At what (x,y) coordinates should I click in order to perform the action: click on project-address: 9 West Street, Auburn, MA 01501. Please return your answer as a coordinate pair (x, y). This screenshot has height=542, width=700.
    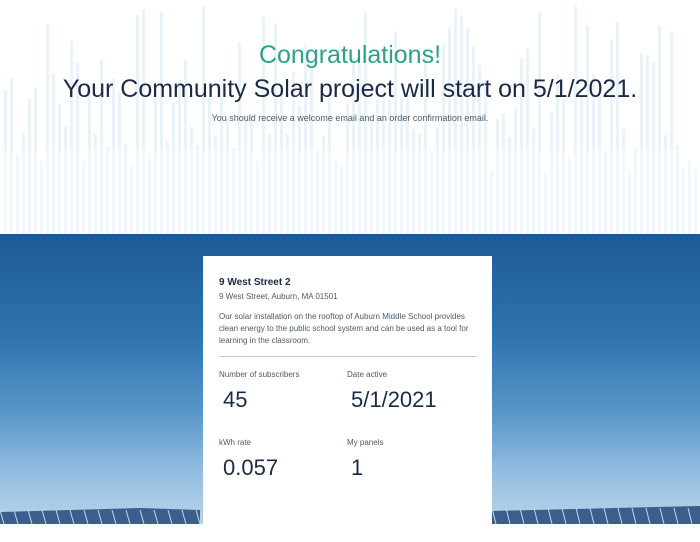
    Looking at the image, I should click on (278, 296).